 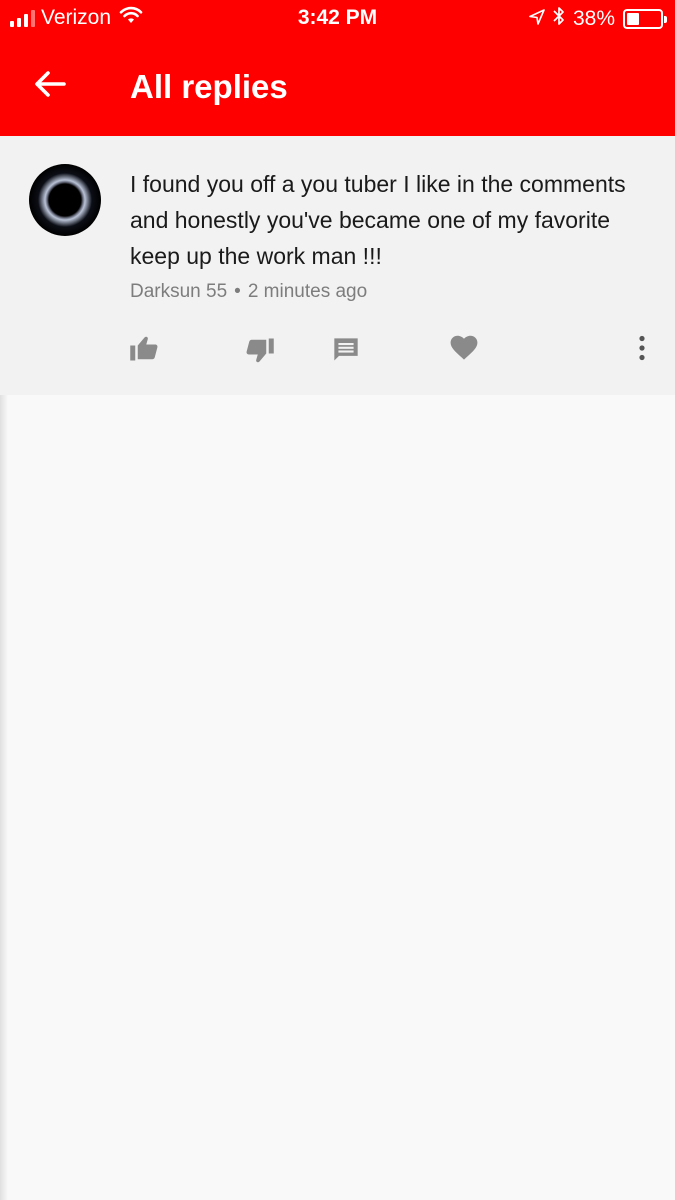 What do you see at coordinates (337, 68) in the screenshot?
I see `app-header: Verizon 3:42 PM 38% All replies` at bounding box center [337, 68].